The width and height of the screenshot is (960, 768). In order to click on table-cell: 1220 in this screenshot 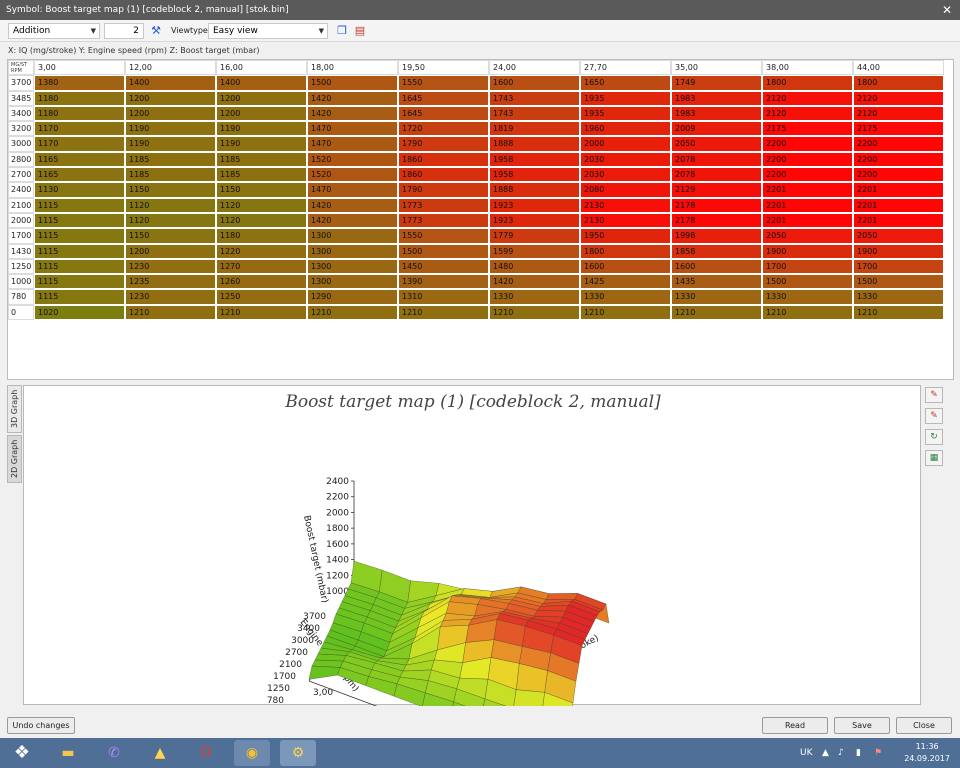, I will do `click(261, 251)`.